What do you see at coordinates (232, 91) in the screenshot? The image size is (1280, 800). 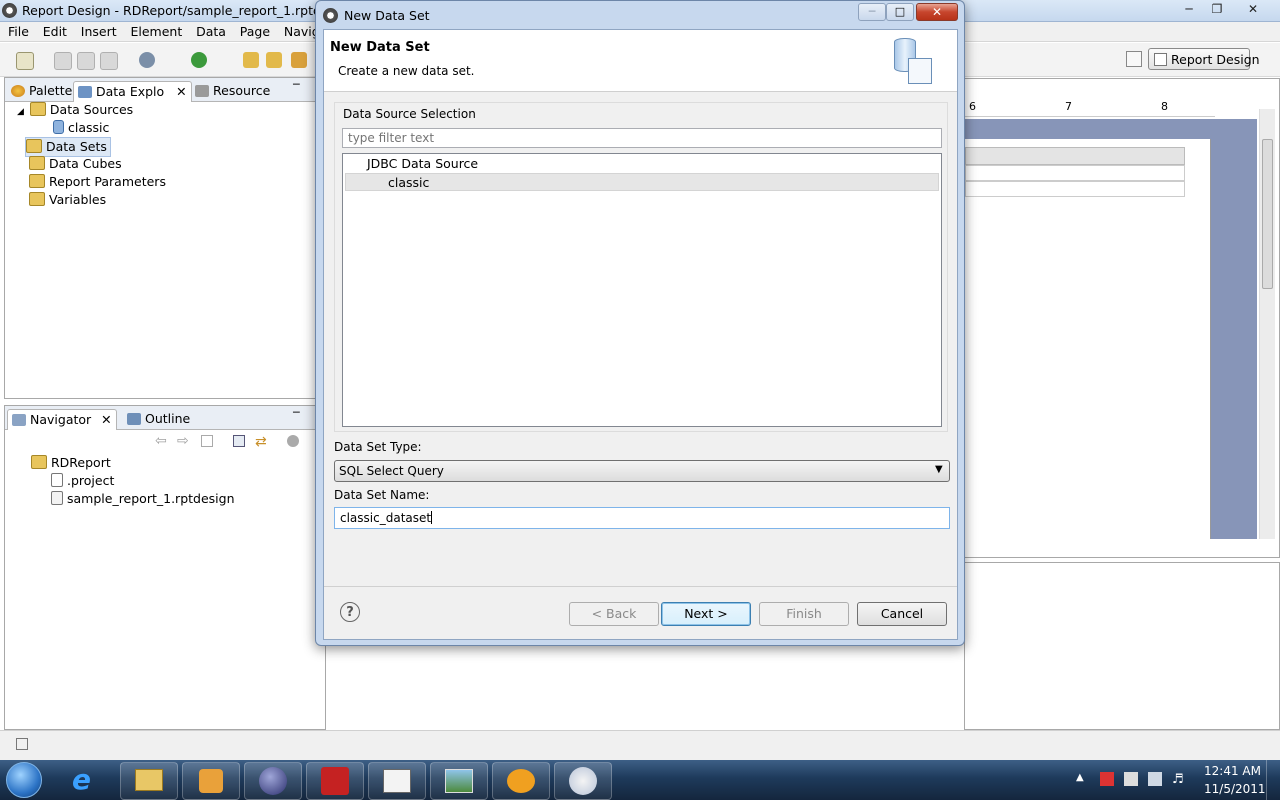 I see `tab-resource: Resource` at bounding box center [232, 91].